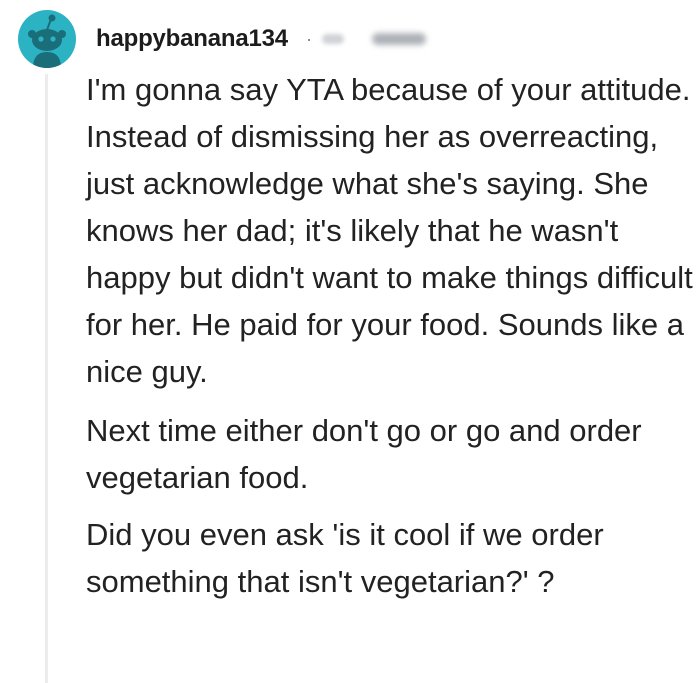 The height and width of the screenshot is (683, 700). I want to click on snoo-avatar-icon, so click(47, 41).